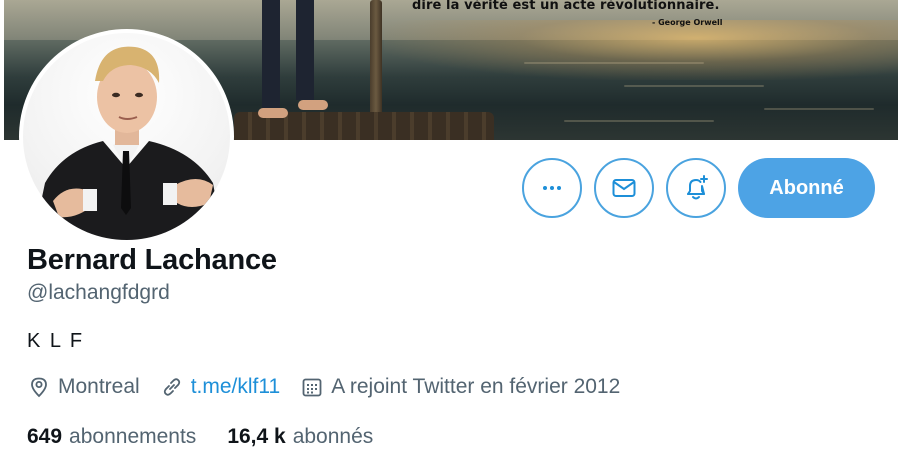 Image resolution: width=898 pixels, height=470 pixels. I want to click on bell-plus-icon, so click(697, 187).